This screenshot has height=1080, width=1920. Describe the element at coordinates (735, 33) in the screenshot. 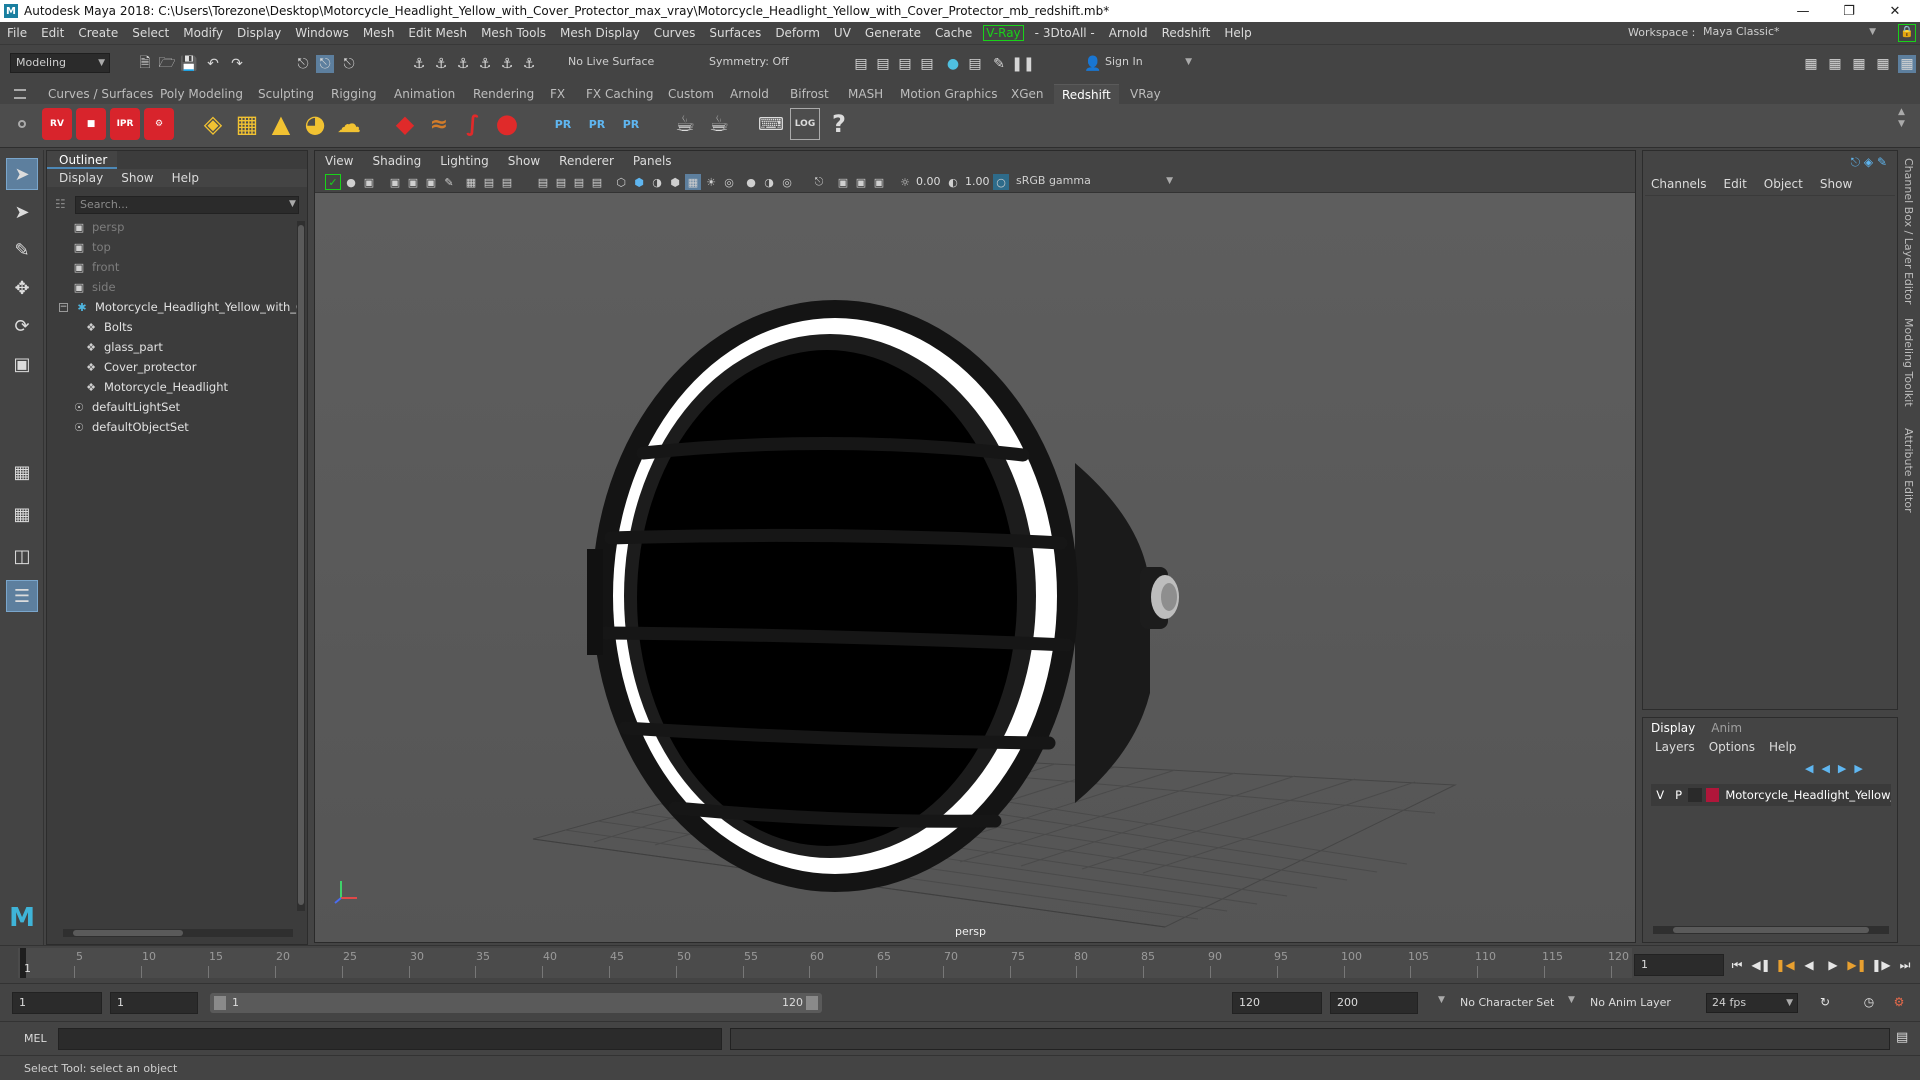

I see `menu-surfaces: Surfaces` at that location.